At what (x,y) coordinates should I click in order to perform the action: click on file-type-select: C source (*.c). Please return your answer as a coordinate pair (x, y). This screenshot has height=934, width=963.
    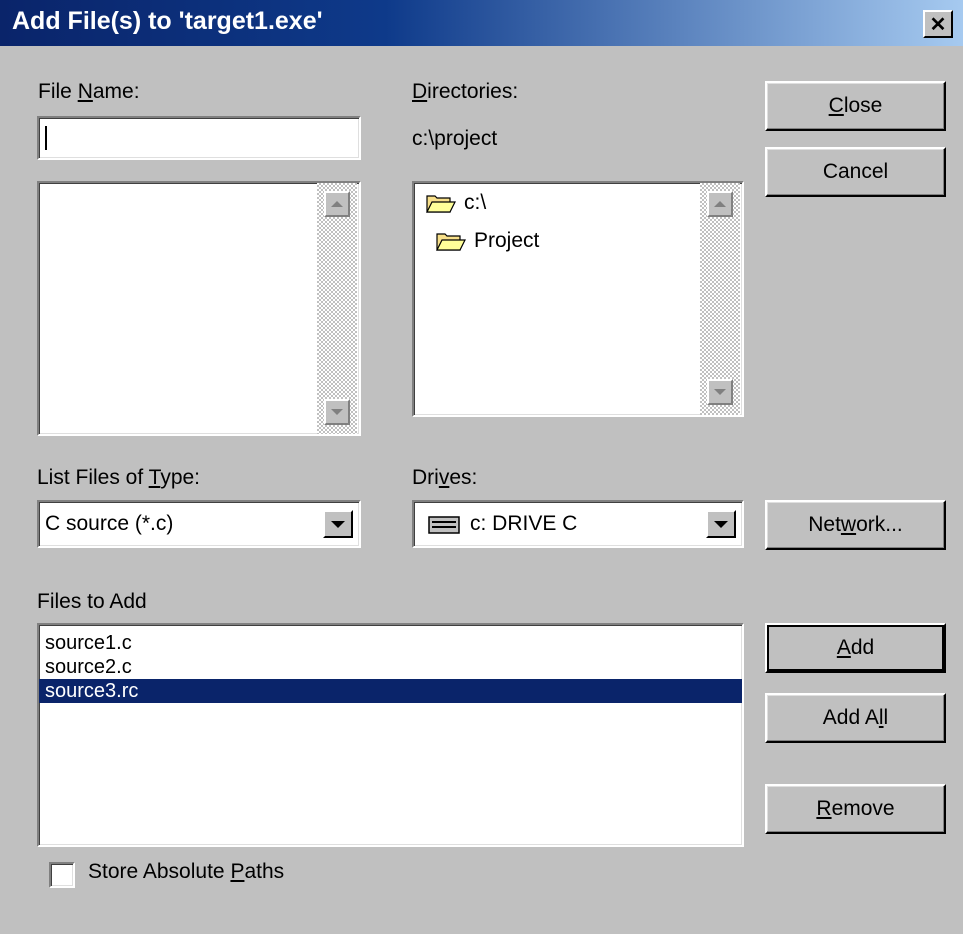
    Looking at the image, I should click on (199, 524).